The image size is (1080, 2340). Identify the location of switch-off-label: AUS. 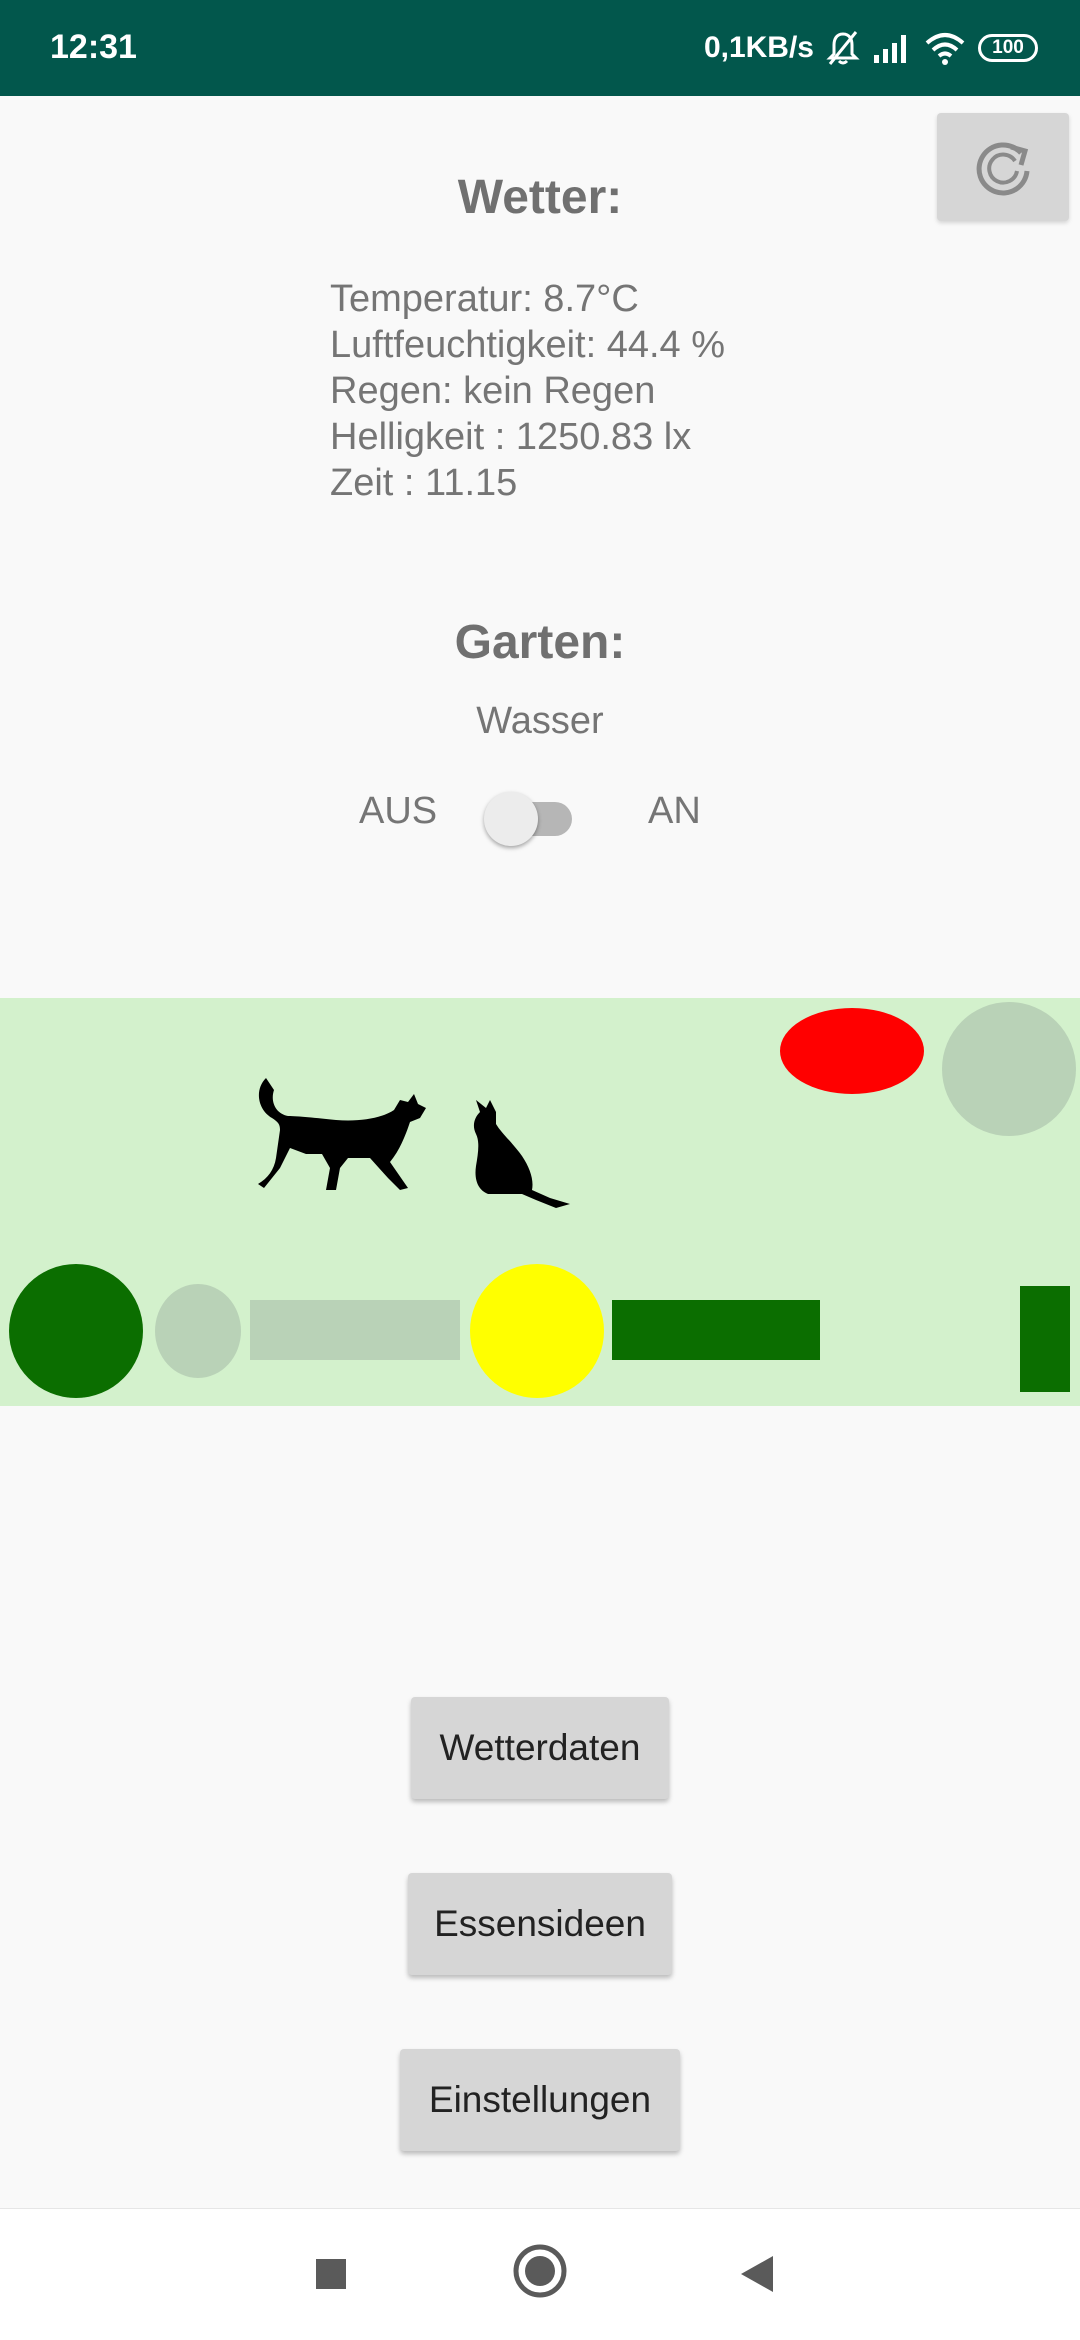
(398, 811).